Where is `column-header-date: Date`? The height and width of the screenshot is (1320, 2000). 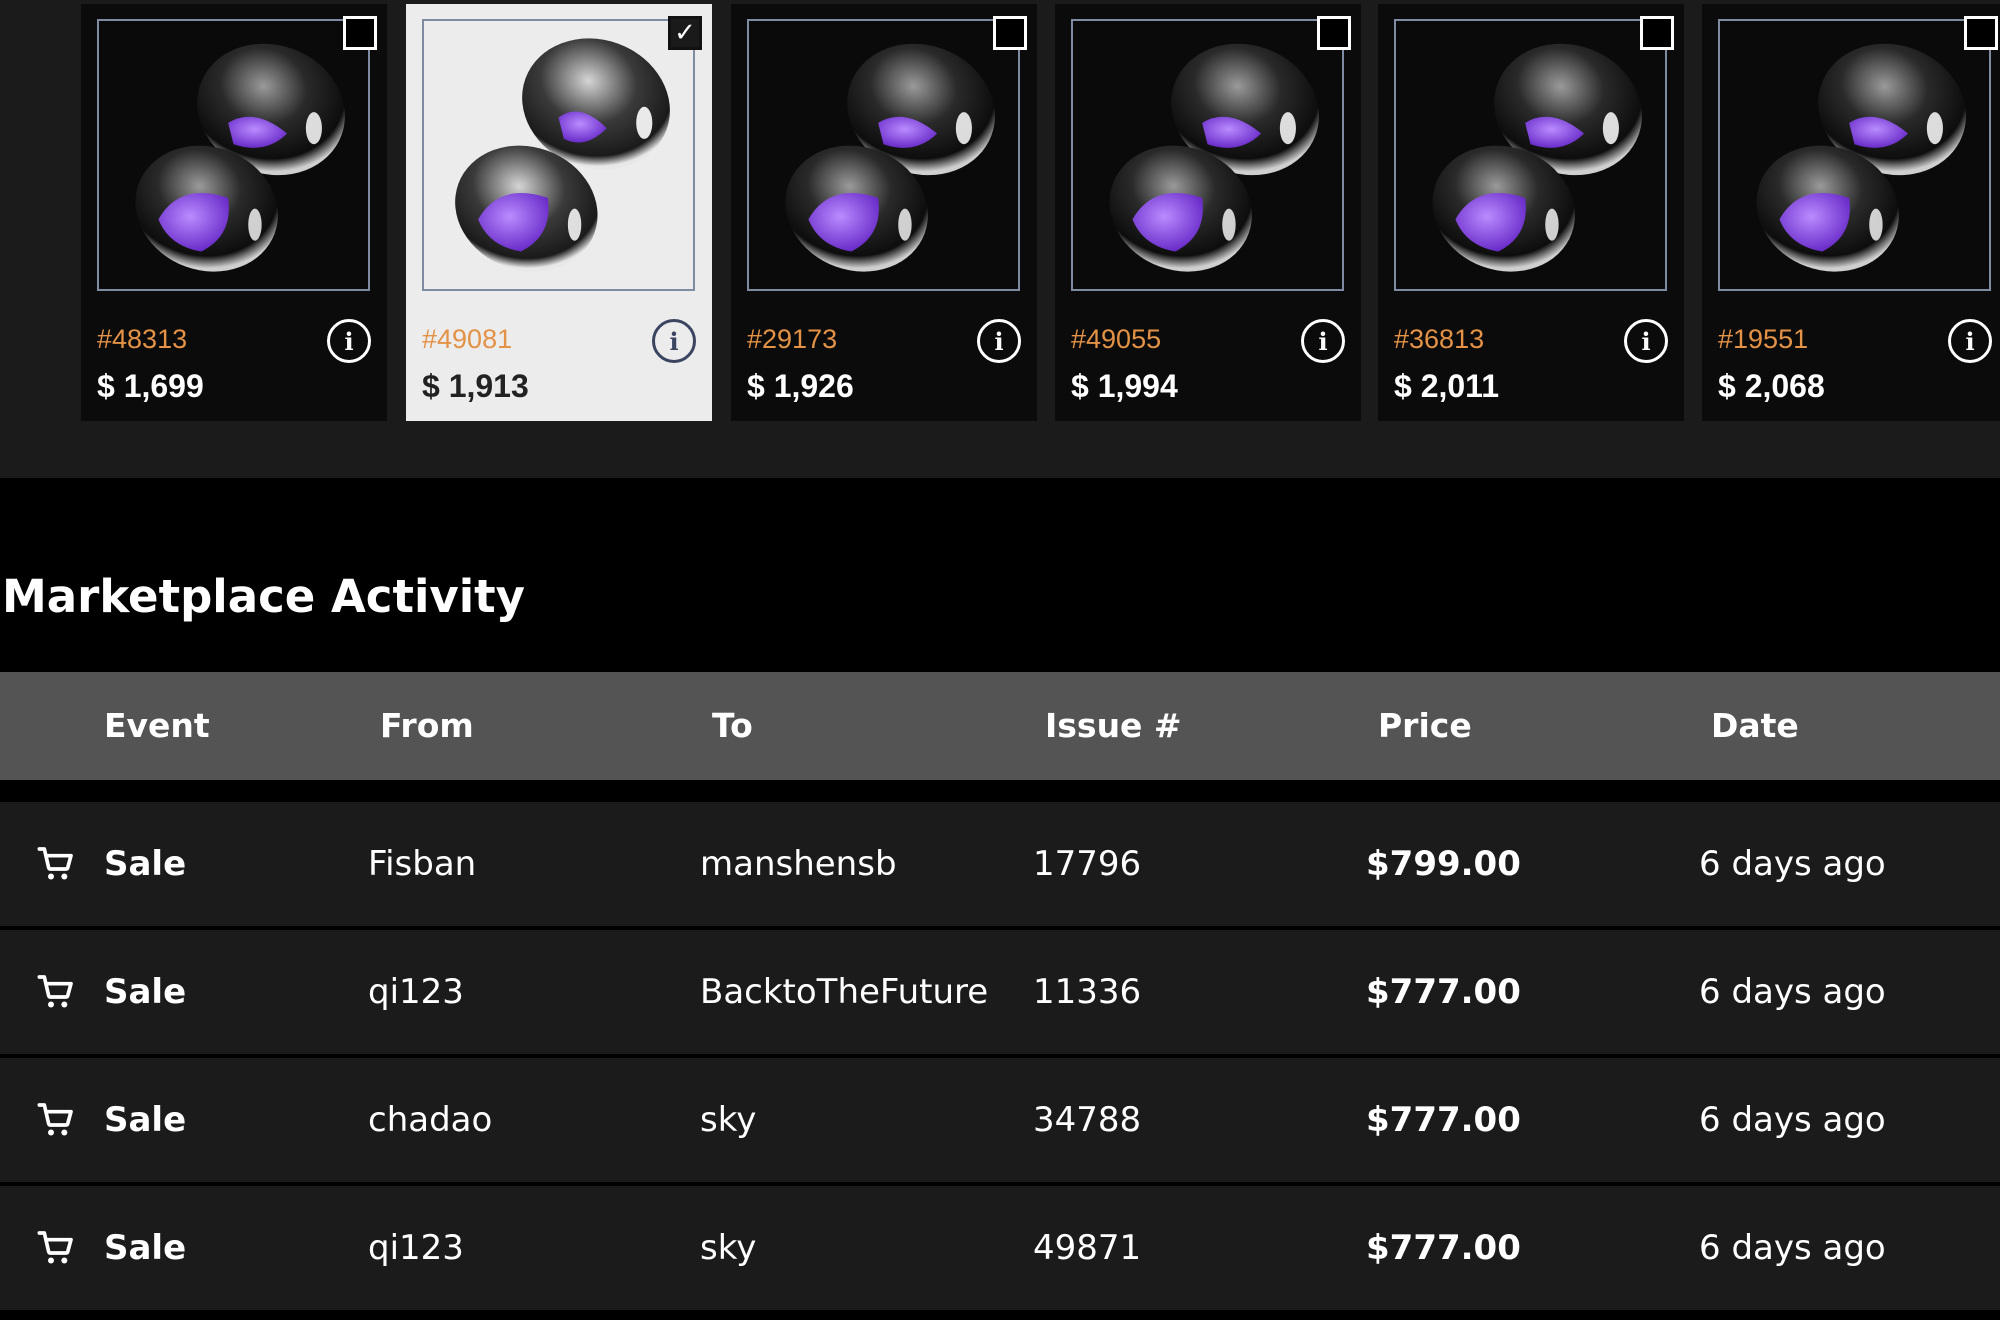 column-header-date: Date is located at coordinates (1755, 725).